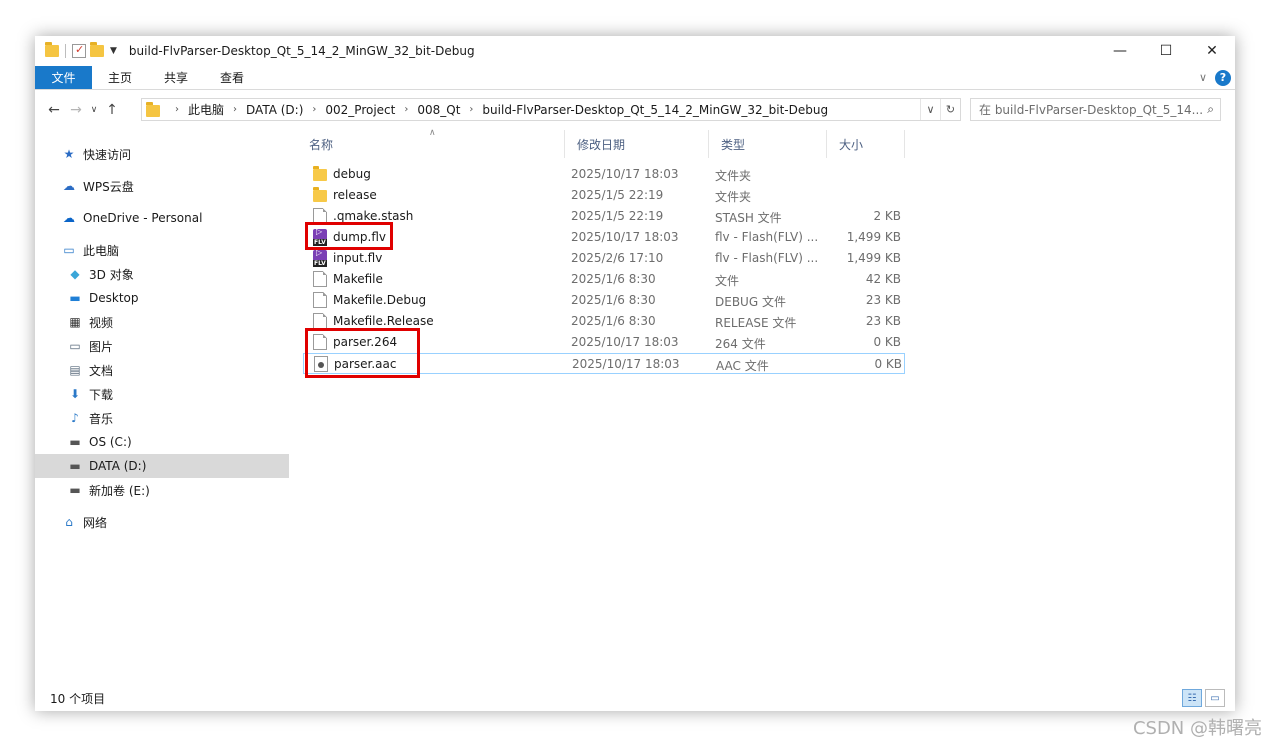 The image size is (1270, 746). I want to click on file-size: 2 KB, so click(887, 216).